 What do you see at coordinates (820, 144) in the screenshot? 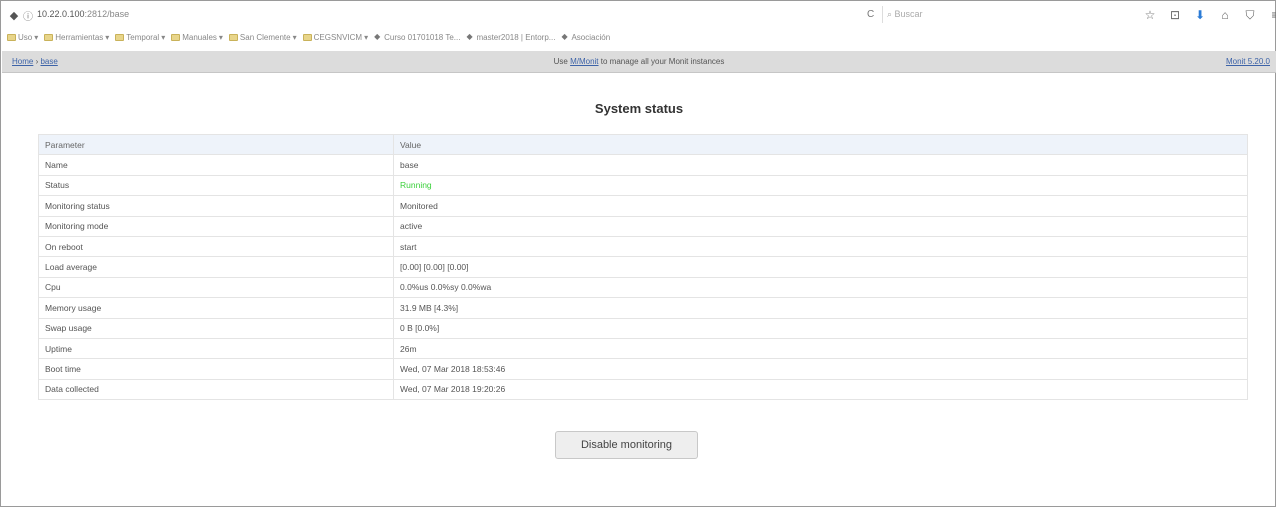
I see `column-header-value: Value` at bounding box center [820, 144].